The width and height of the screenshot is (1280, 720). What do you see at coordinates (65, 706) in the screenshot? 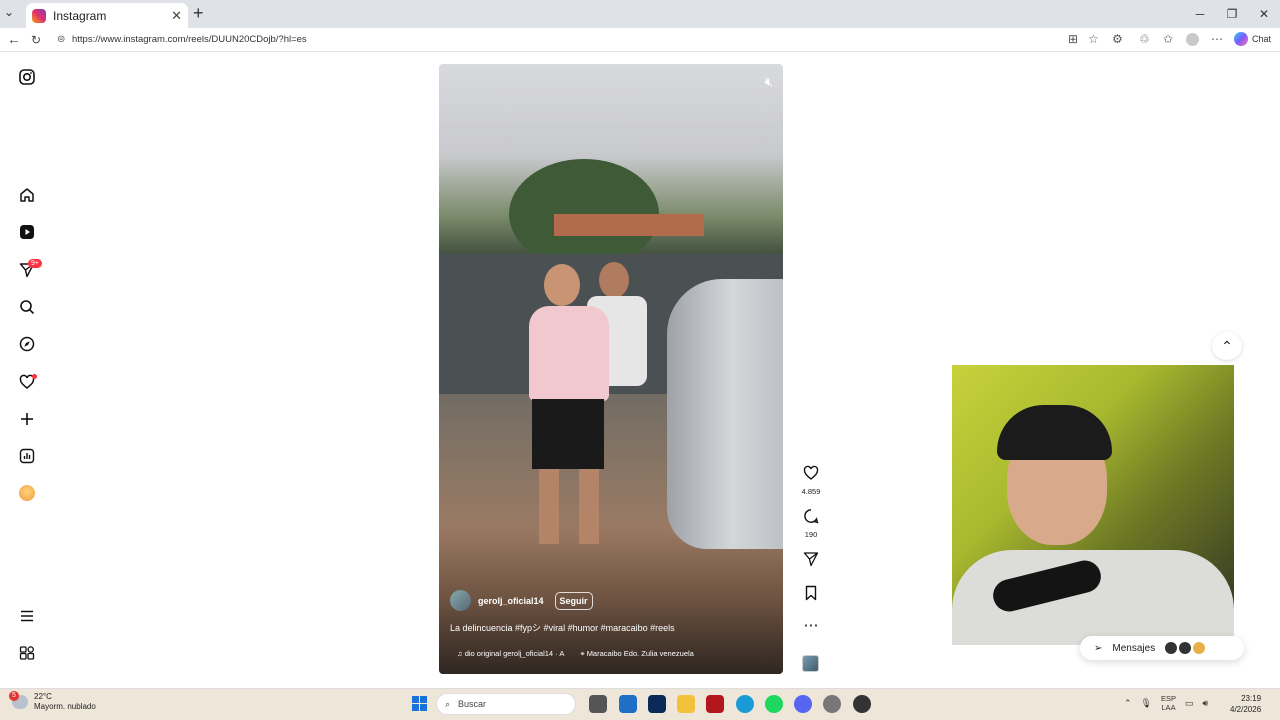
I see `weather-desc: Mayorm. nublado` at bounding box center [65, 706].